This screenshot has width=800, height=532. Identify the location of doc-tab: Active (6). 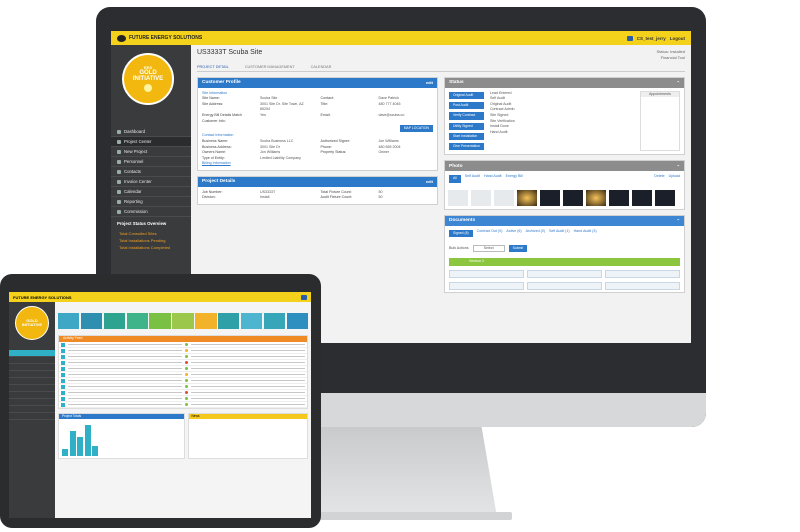
(513, 233).